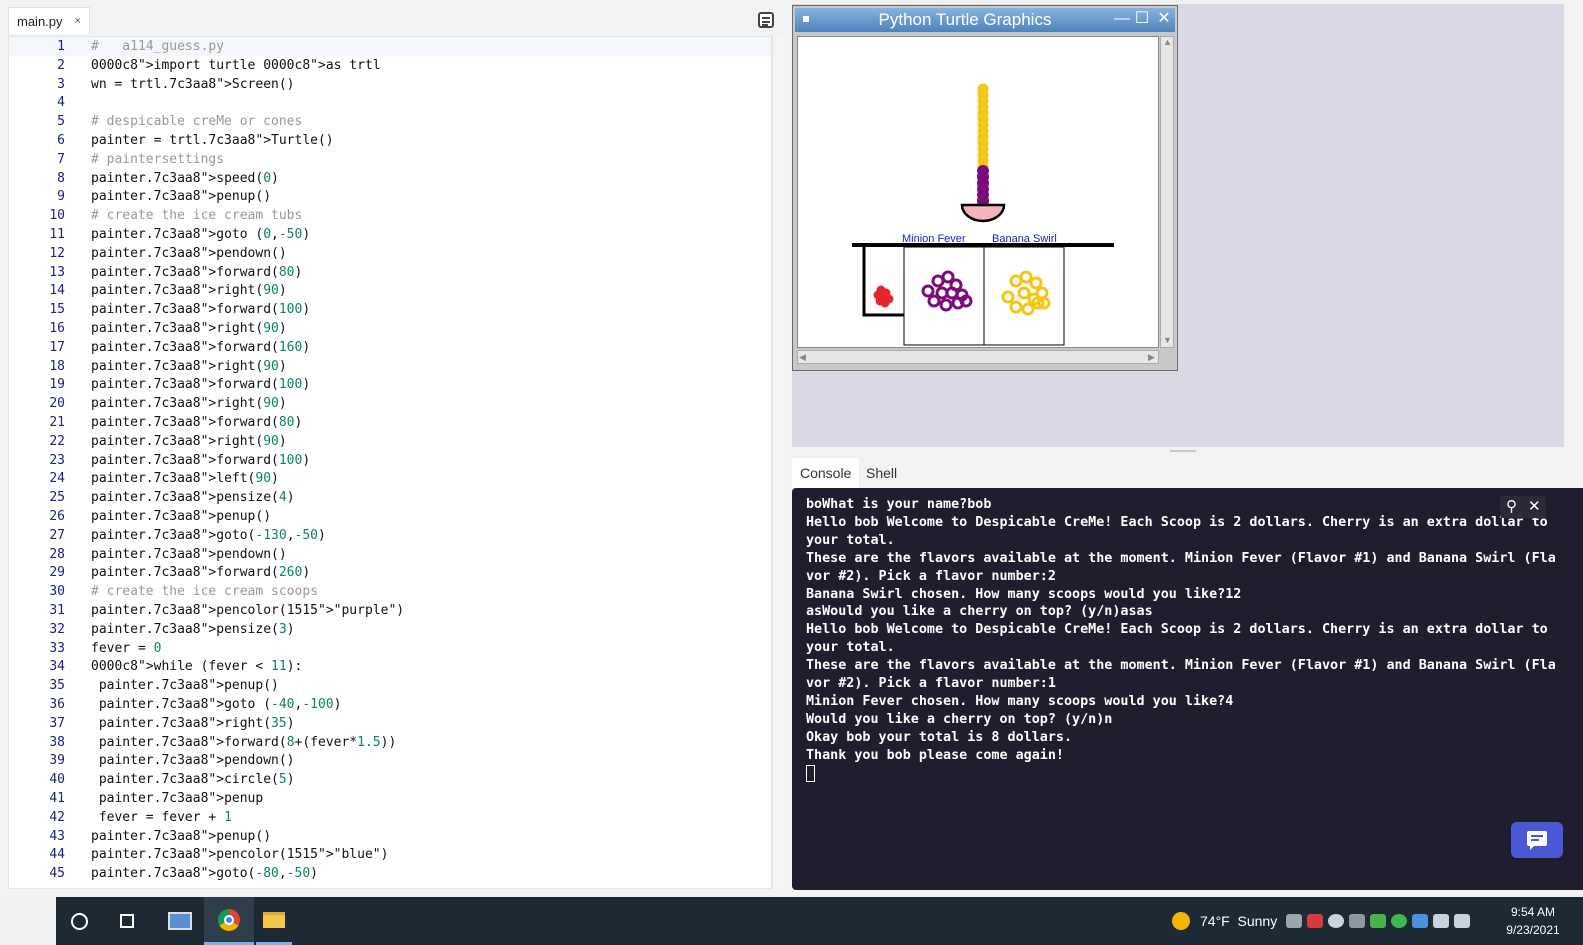  What do you see at coordinates (390, 46) in the screenshot?
I see `code-line: 1 # a114_guess.py` at bounding box center [390, 46].